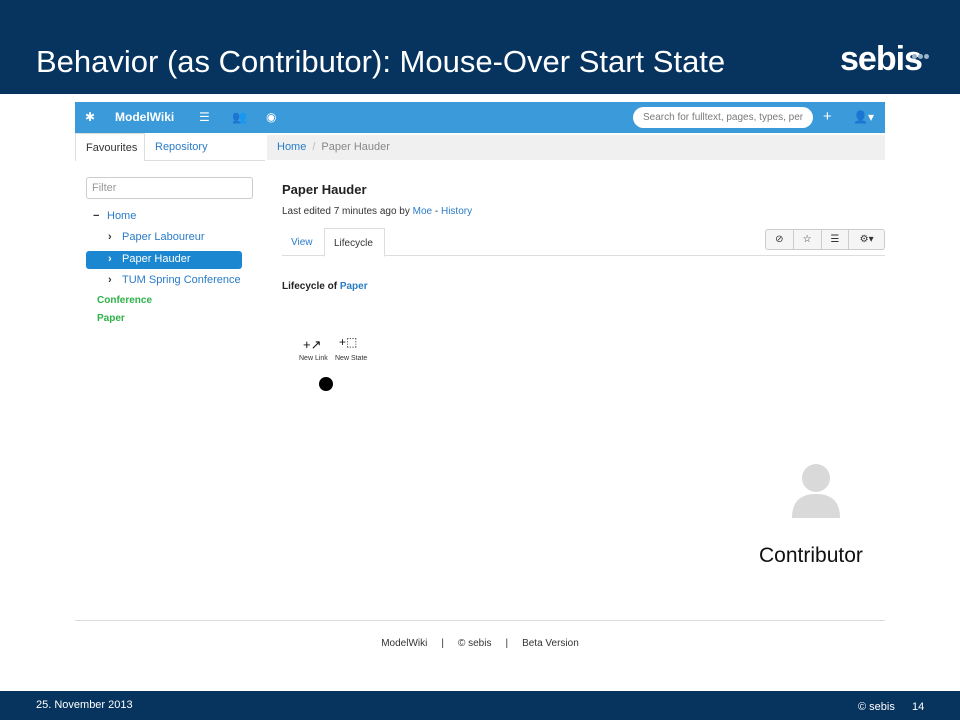  I want to click on left-tabs: Favourites Repository, so click(170, 147).